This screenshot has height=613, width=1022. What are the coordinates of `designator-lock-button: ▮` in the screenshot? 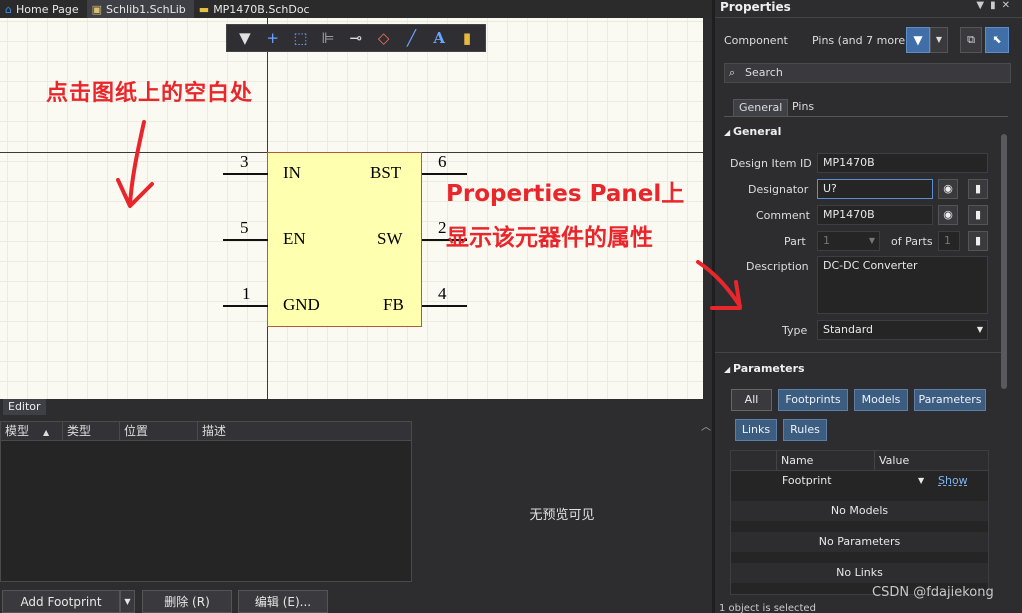 It's located at (978, 189).